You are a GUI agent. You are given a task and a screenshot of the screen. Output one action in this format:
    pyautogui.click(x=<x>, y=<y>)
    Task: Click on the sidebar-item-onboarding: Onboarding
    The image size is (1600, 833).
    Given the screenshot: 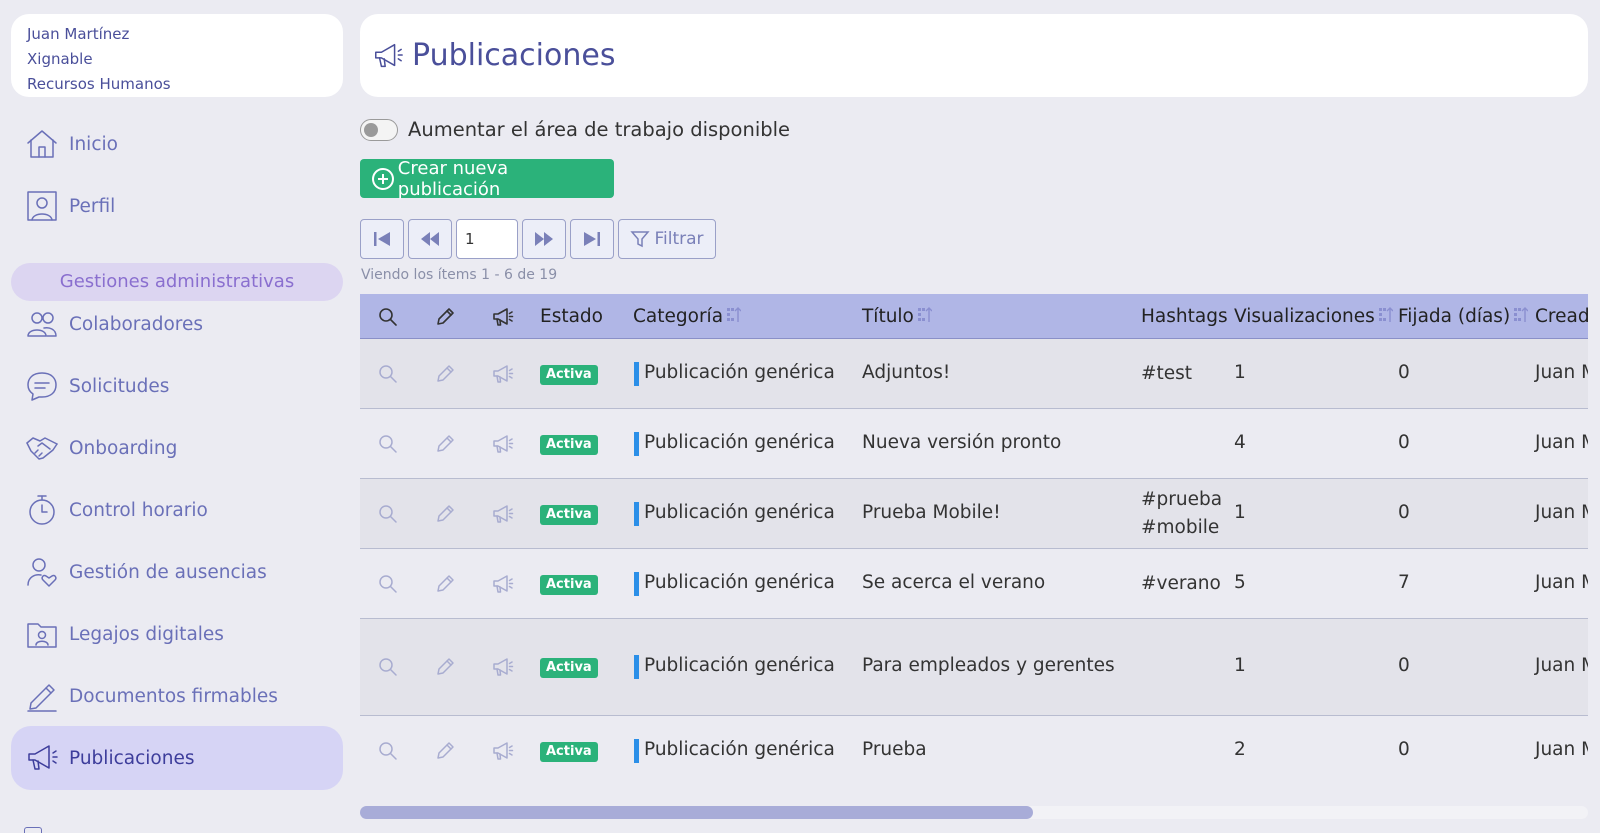 What is the action you would take?
    pyautogui.click(x=177, y=448)
    